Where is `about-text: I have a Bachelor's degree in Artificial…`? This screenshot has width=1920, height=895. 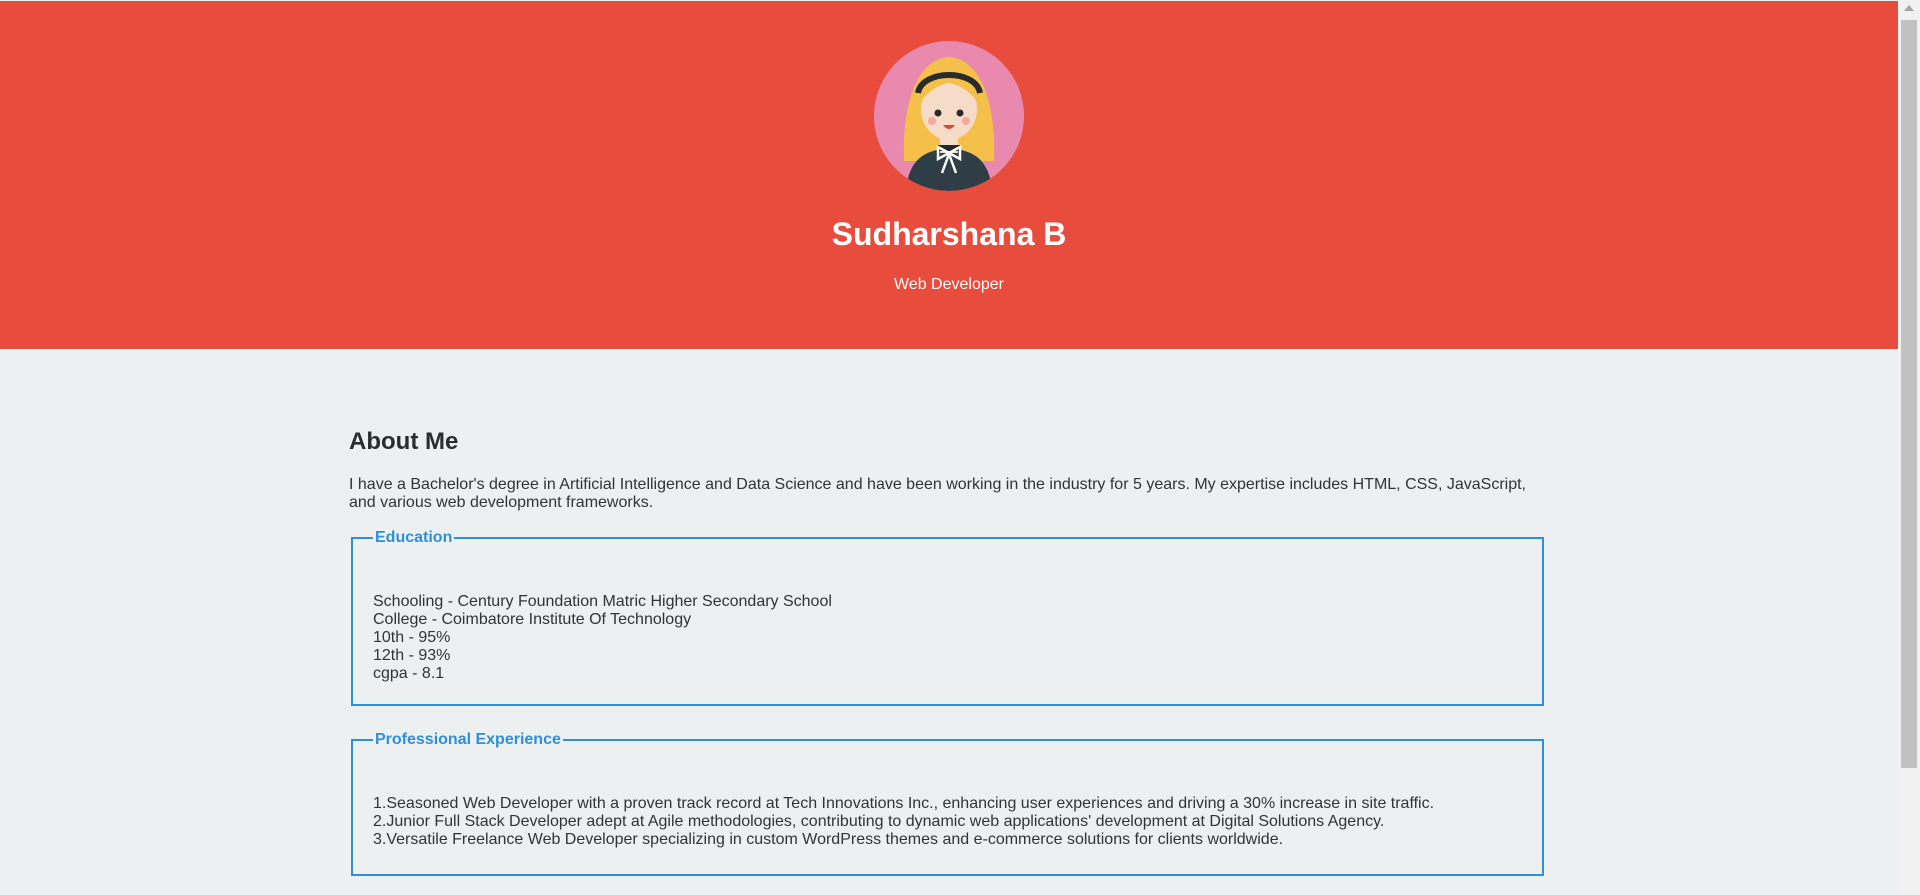
about-text: I have a Bachelor's degree in Artificial… is located at coordinates (937, 493).